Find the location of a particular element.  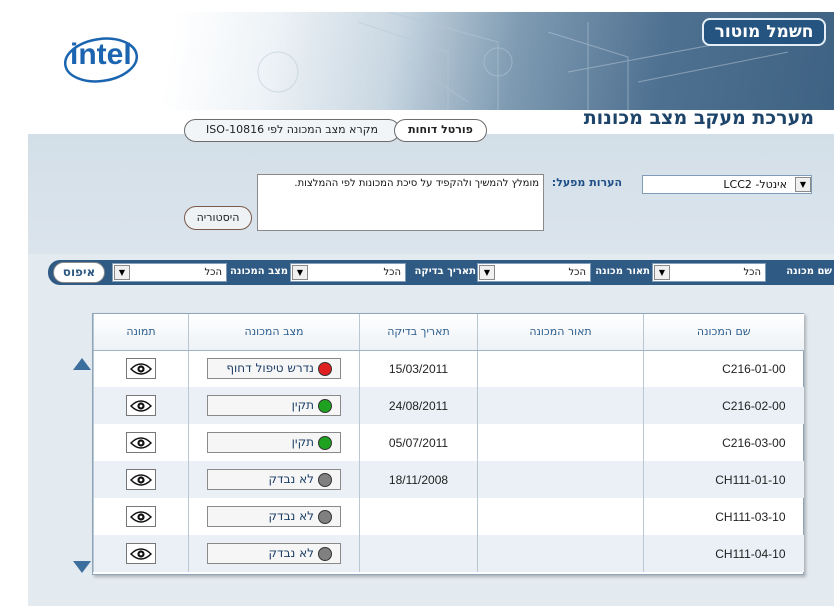

check-date-cell: 15/03/2011 is located at coordinates (418, 368).